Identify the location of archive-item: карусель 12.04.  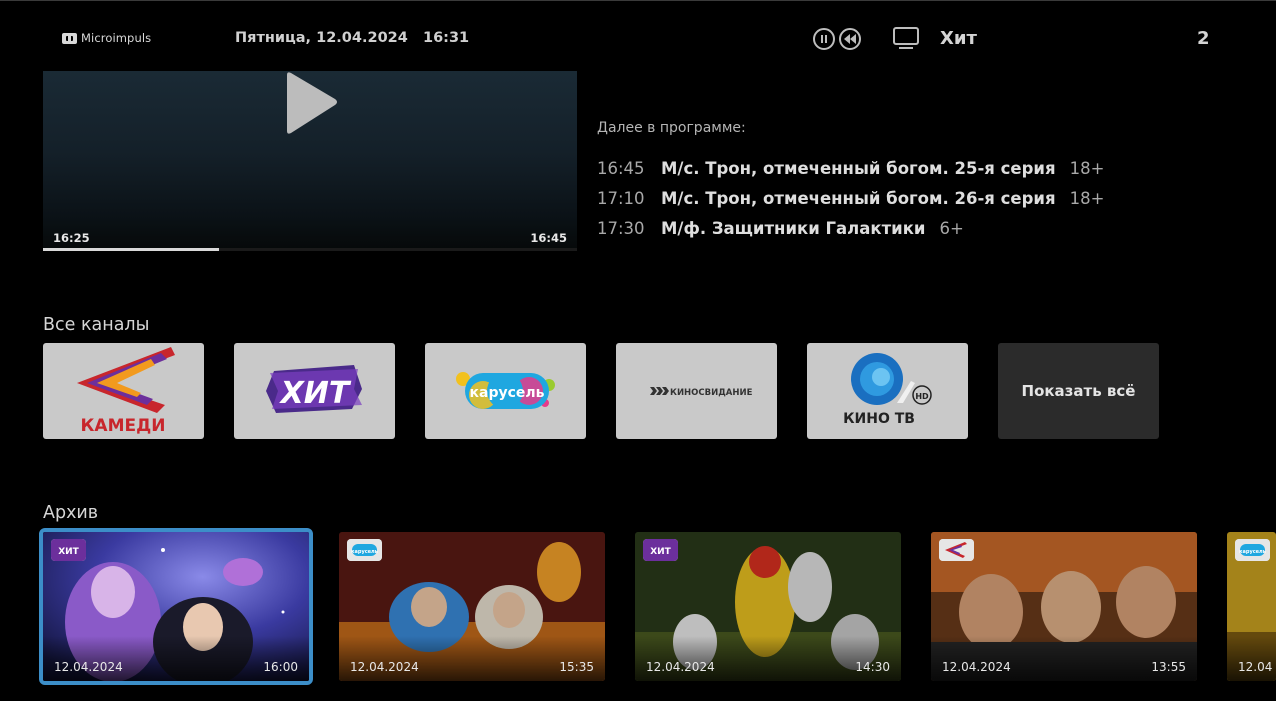
(1251, 606).